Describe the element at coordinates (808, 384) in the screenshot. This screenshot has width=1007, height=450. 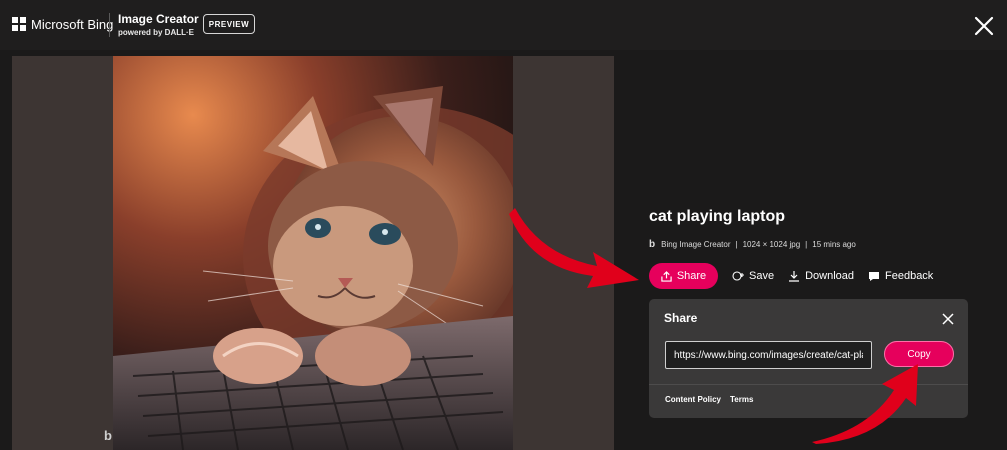
I see `share-panel-divider` at that location.